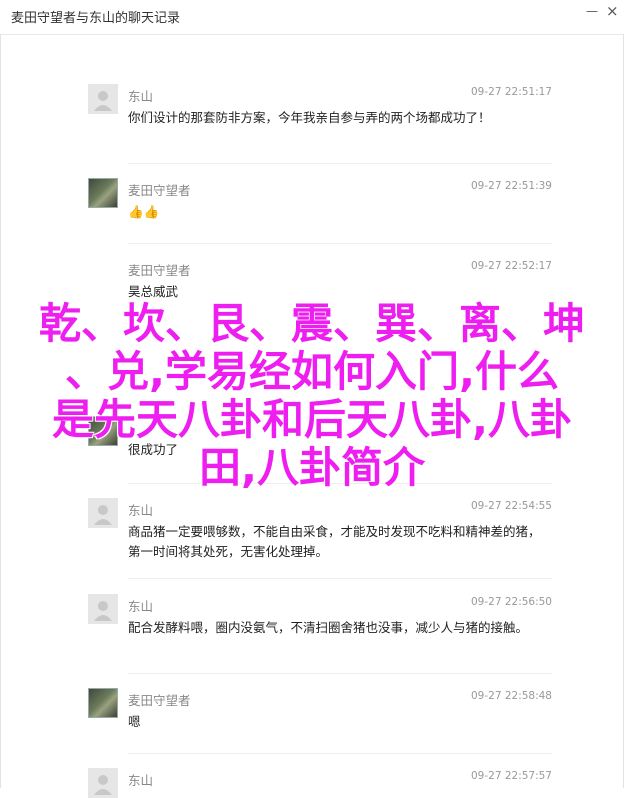  What do you see at coordinates (312, 467) in the screenshot?
I see `overlay-line: 田,八卦简介` at bounding box center [312, 467].